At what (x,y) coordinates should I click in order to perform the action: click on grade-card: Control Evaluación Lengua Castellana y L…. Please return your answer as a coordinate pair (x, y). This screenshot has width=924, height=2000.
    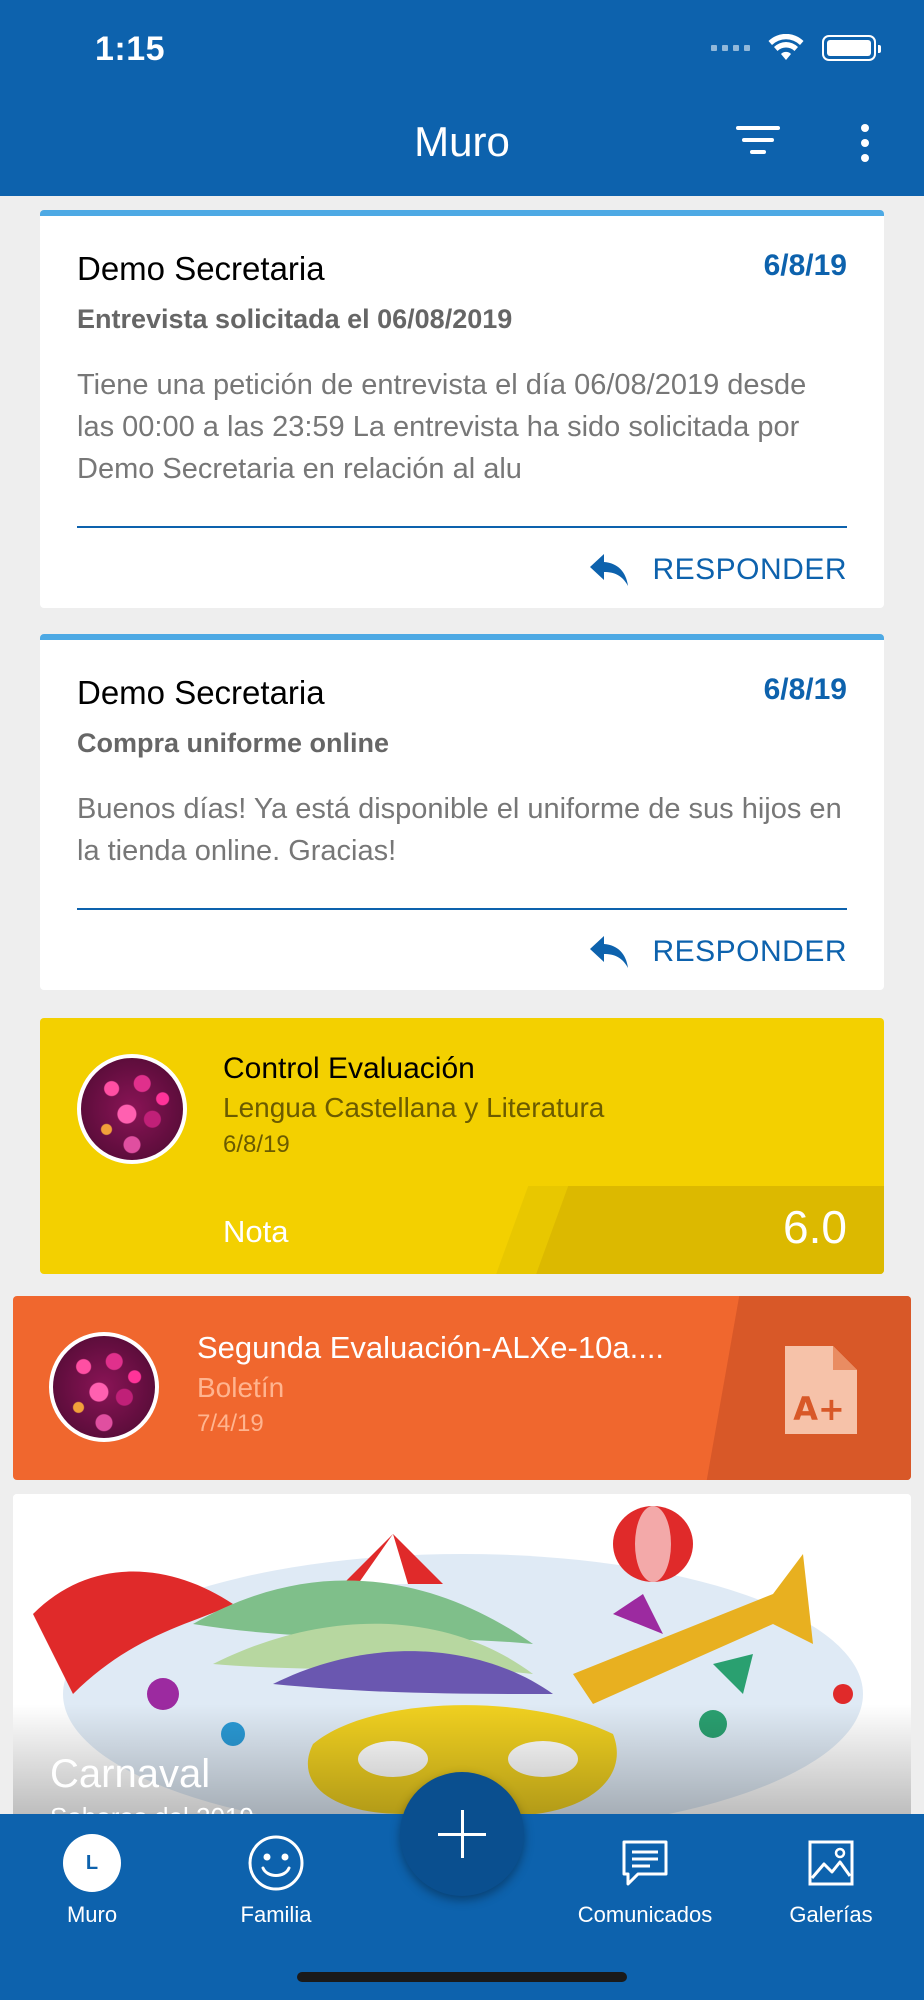
    Looking at the image, I should click on (462, 1146).